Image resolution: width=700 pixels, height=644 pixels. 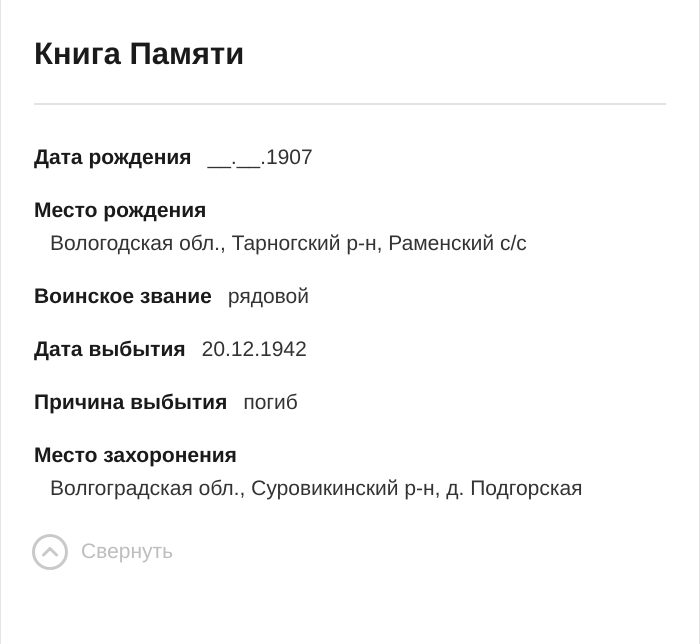 I want to click on field-value: 20.12.1942, so click(x=254, y=350).